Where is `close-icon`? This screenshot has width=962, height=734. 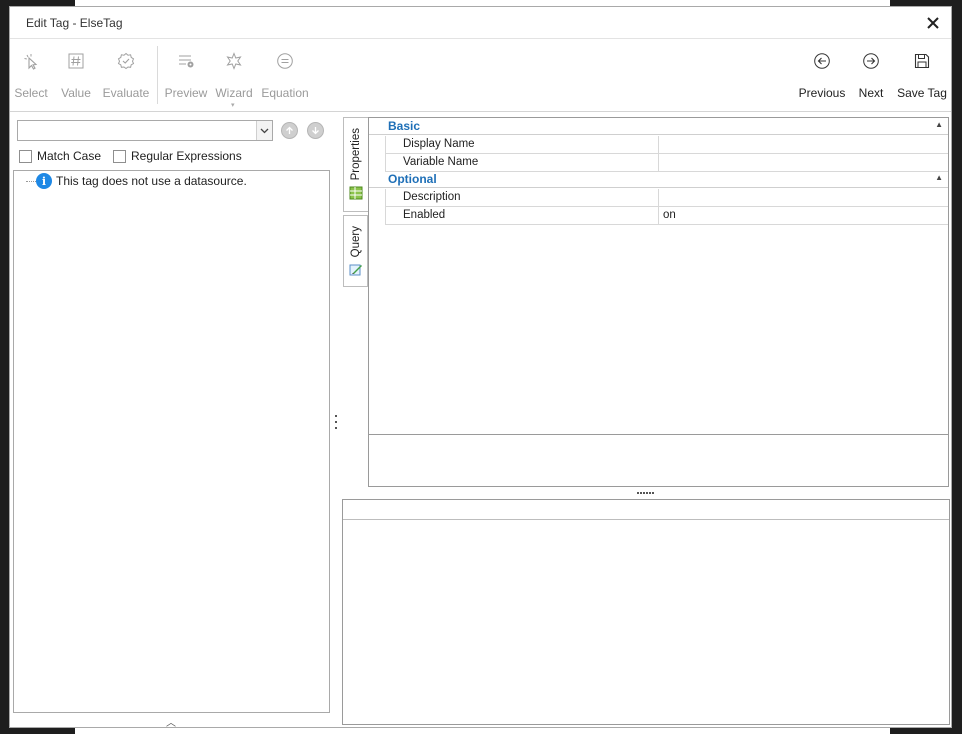 close-icon is located at coordinates (933, 23).